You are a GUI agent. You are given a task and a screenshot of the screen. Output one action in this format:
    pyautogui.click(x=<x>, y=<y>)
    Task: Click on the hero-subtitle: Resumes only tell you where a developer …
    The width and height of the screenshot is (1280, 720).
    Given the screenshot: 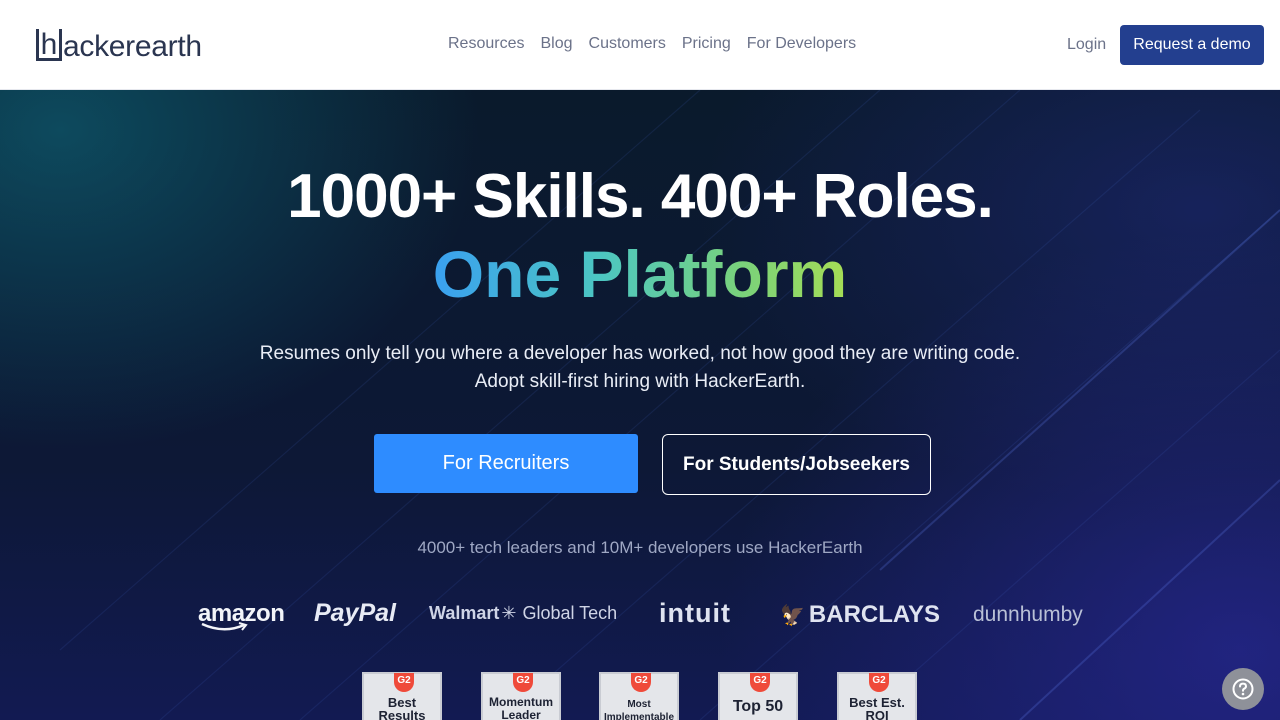 What is the action you would take?
    pyautogui.click(x=640, y=368)
    